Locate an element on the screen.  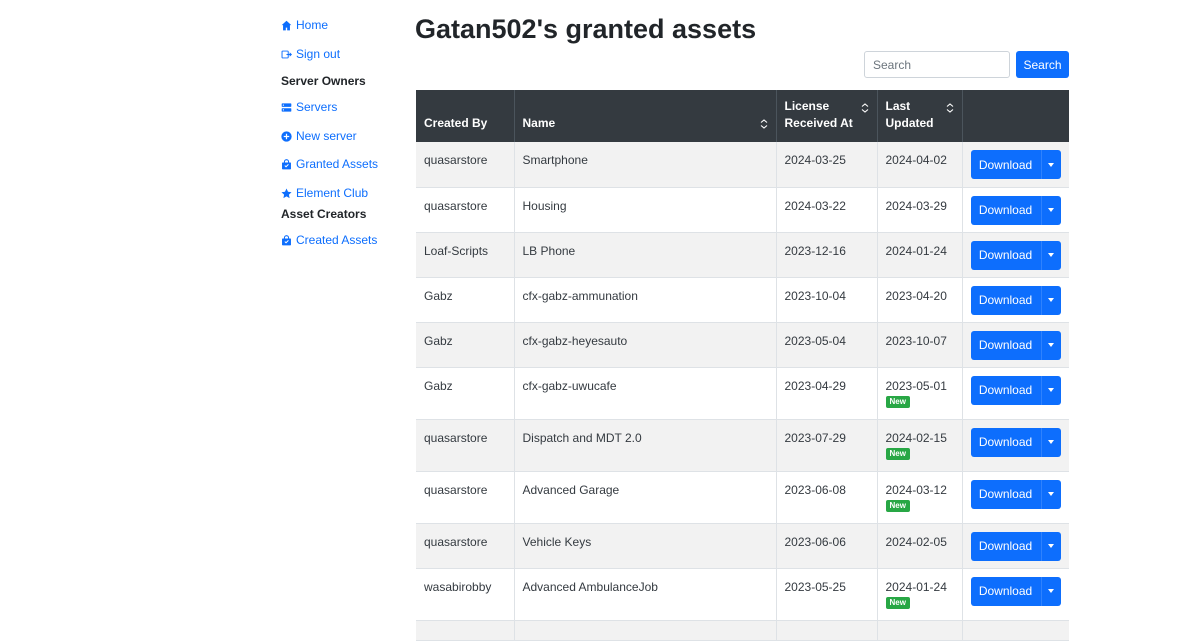
cell-last-updated: 2024-02-15 New is located at coordinates (920, 445).